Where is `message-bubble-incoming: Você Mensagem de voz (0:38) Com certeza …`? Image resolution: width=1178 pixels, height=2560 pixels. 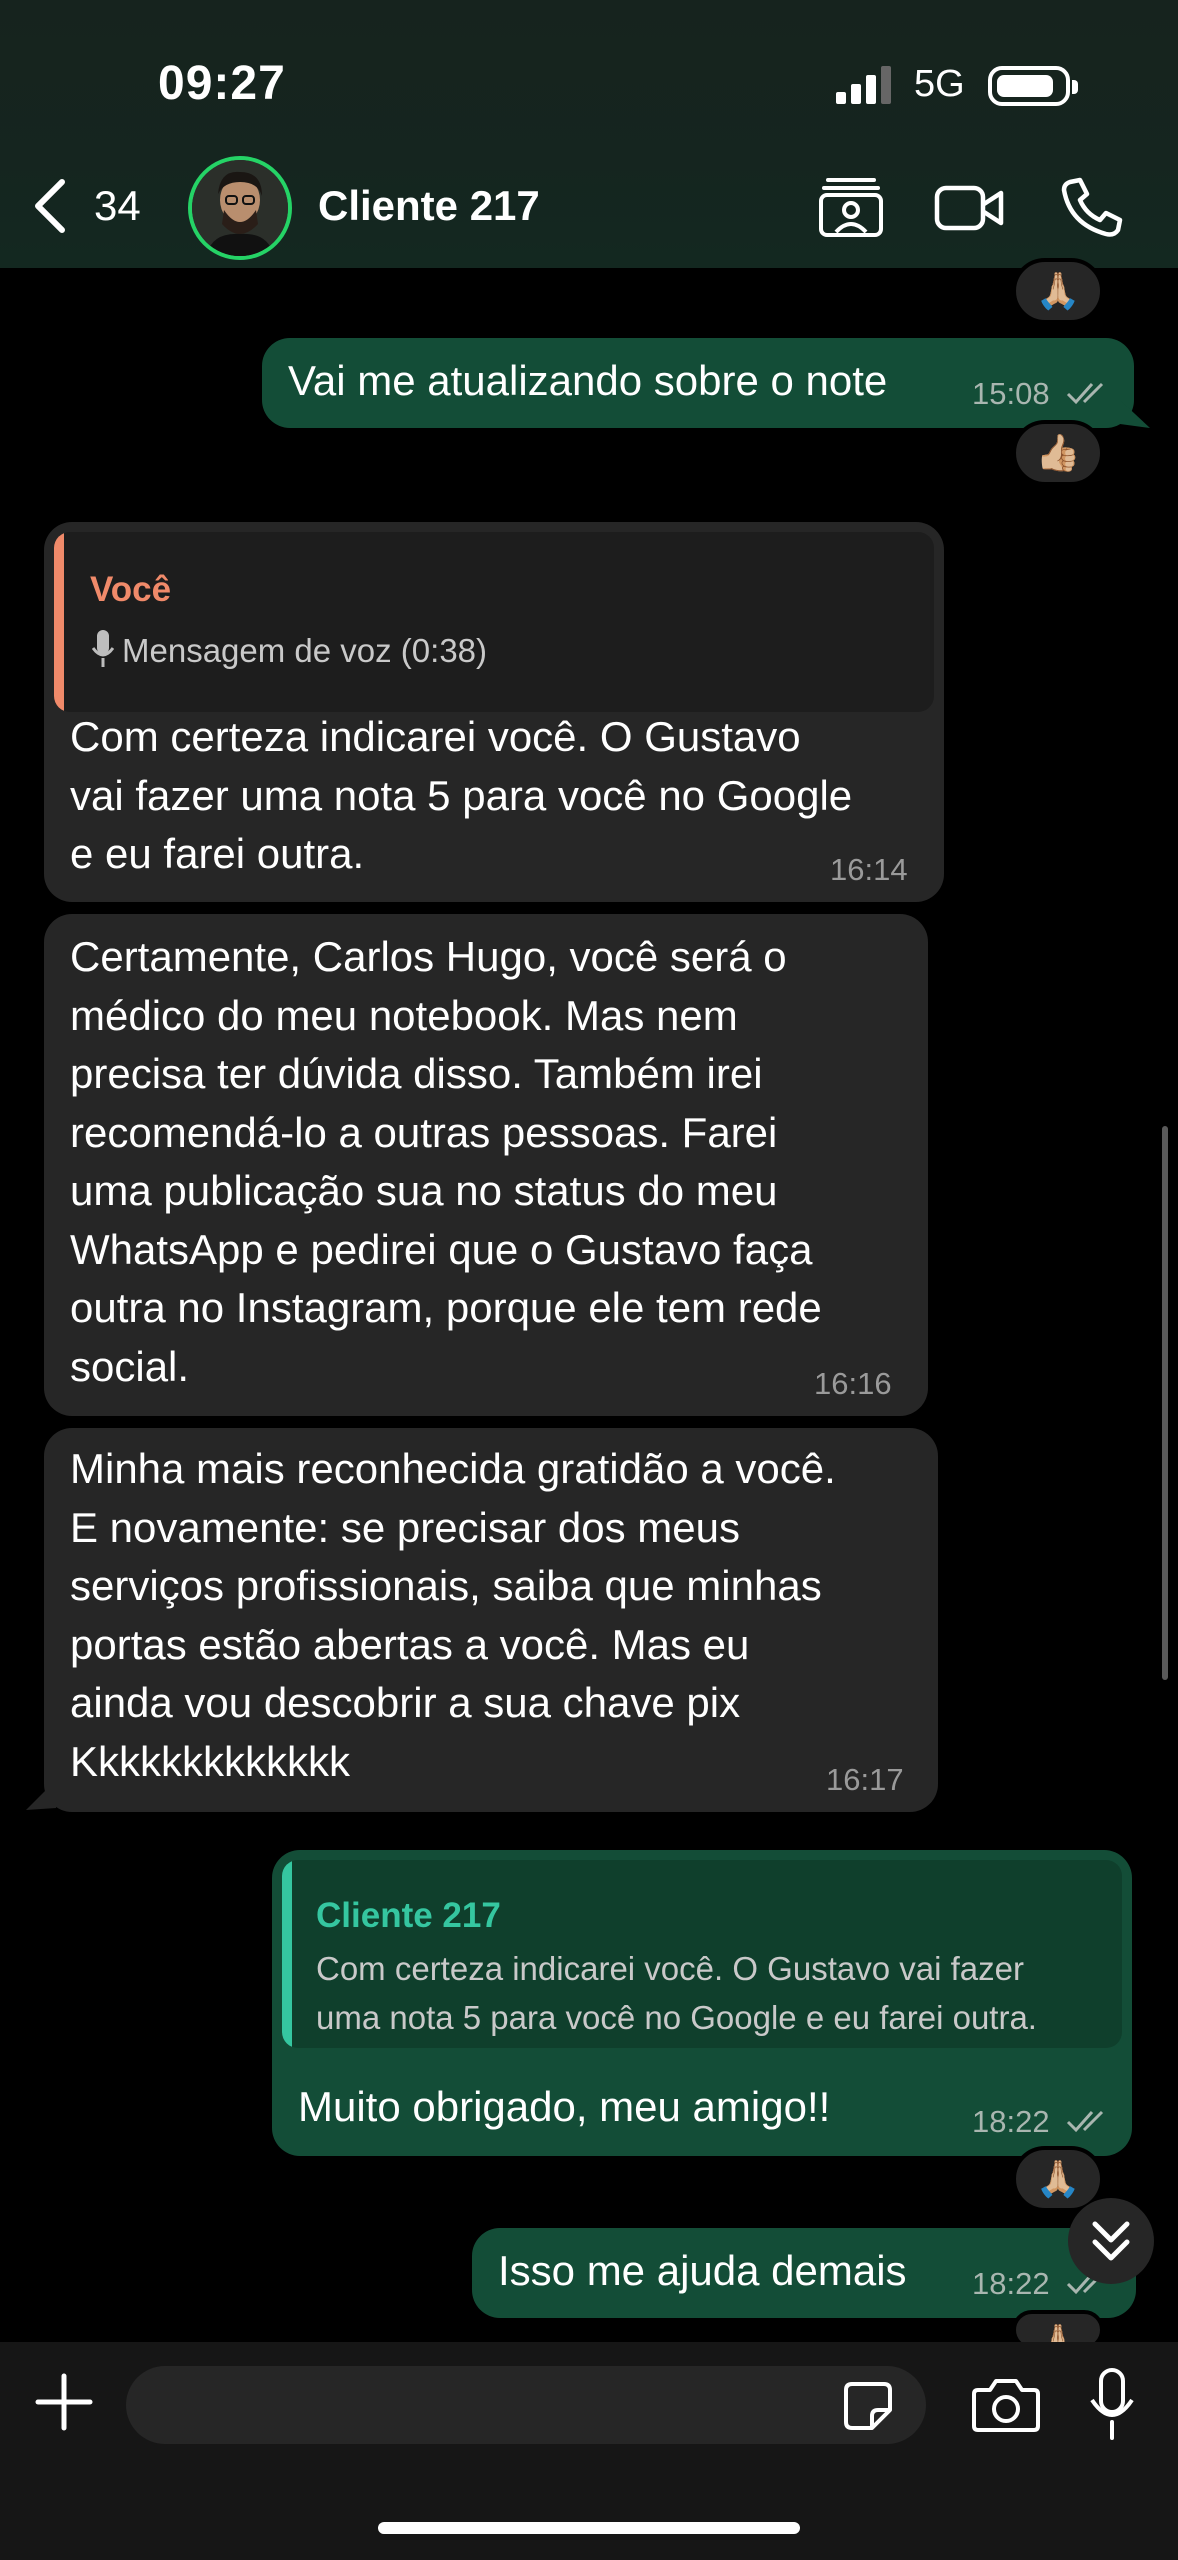
message-bubble-incoming: Você Mensagem de voz (0:38) Com certeza … is located at coordinates (494, 712).